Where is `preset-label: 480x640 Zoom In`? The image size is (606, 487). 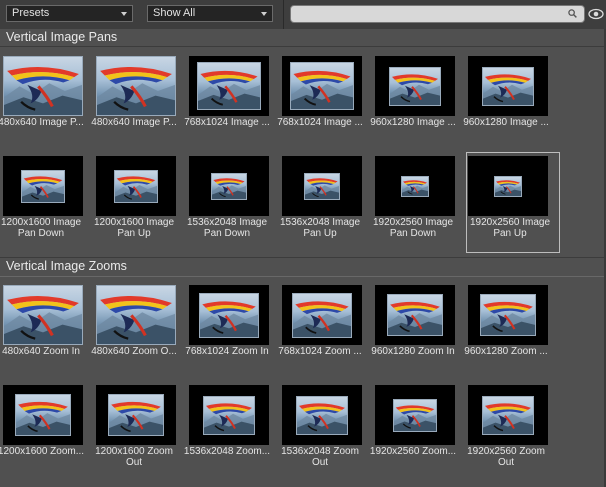
preset-label: 480x640 Zoom In is located at coordinates (41, 351).